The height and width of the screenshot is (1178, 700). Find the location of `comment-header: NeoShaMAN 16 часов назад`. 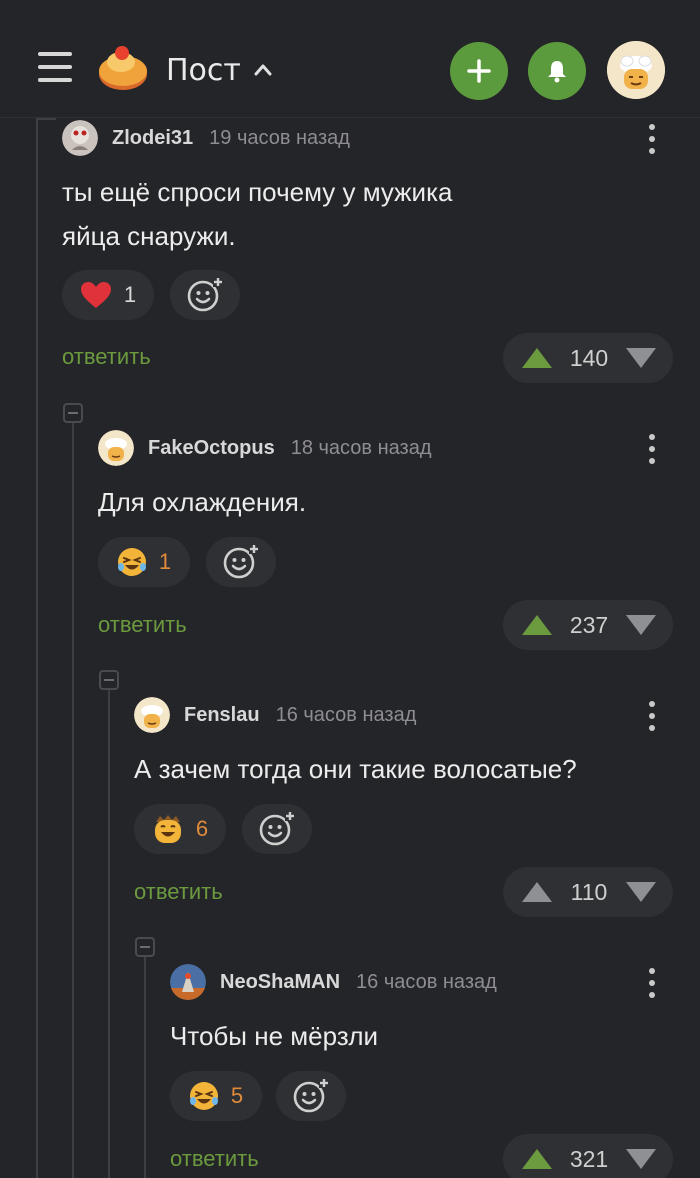

comment-header: NeoShaMAN 16 часов назад is located at coordinates (333, 982).